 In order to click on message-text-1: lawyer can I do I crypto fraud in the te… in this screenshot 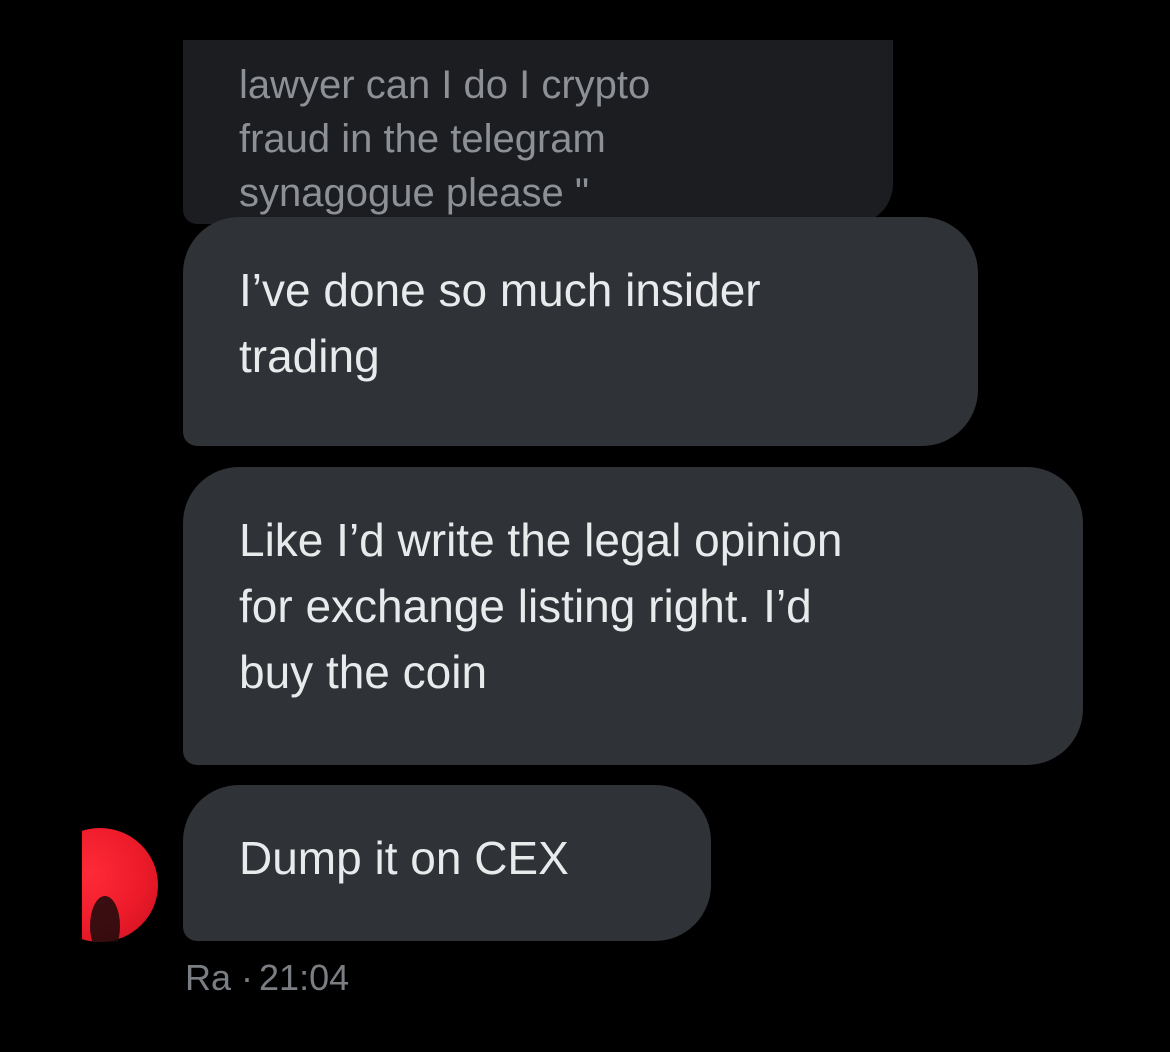, I will do `click(445, 139)`.